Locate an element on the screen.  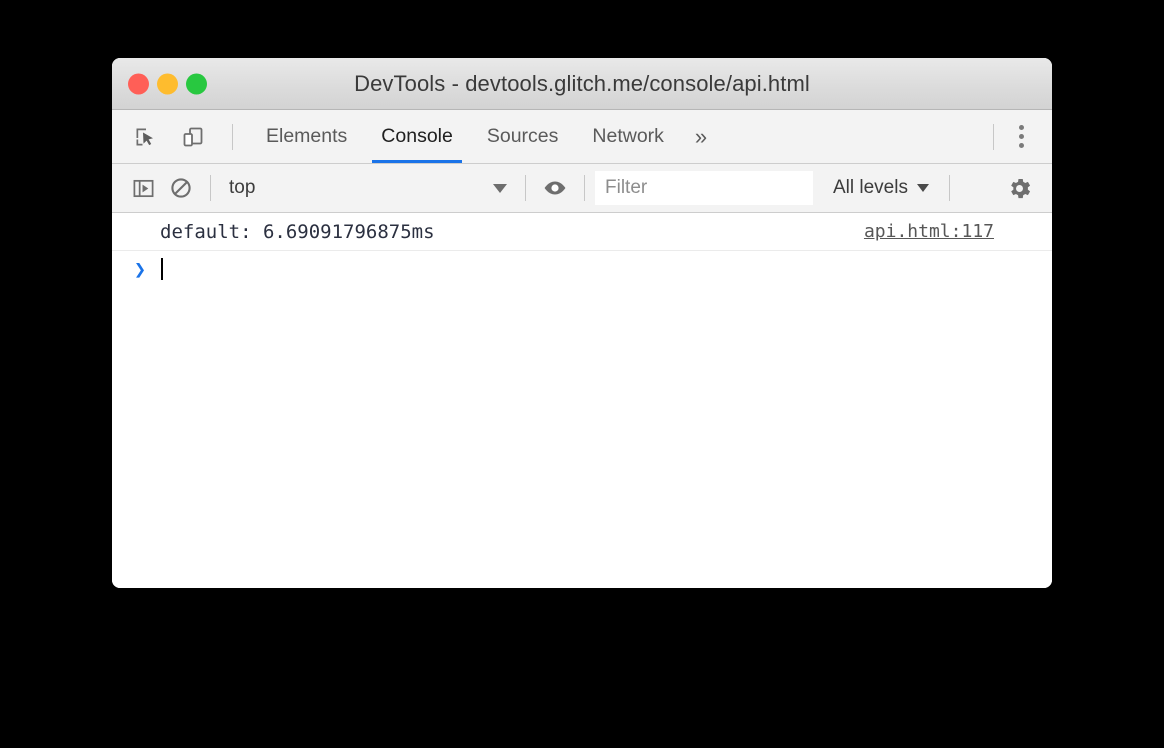
prompt-text-cursor is located at coordinates (162, 269).